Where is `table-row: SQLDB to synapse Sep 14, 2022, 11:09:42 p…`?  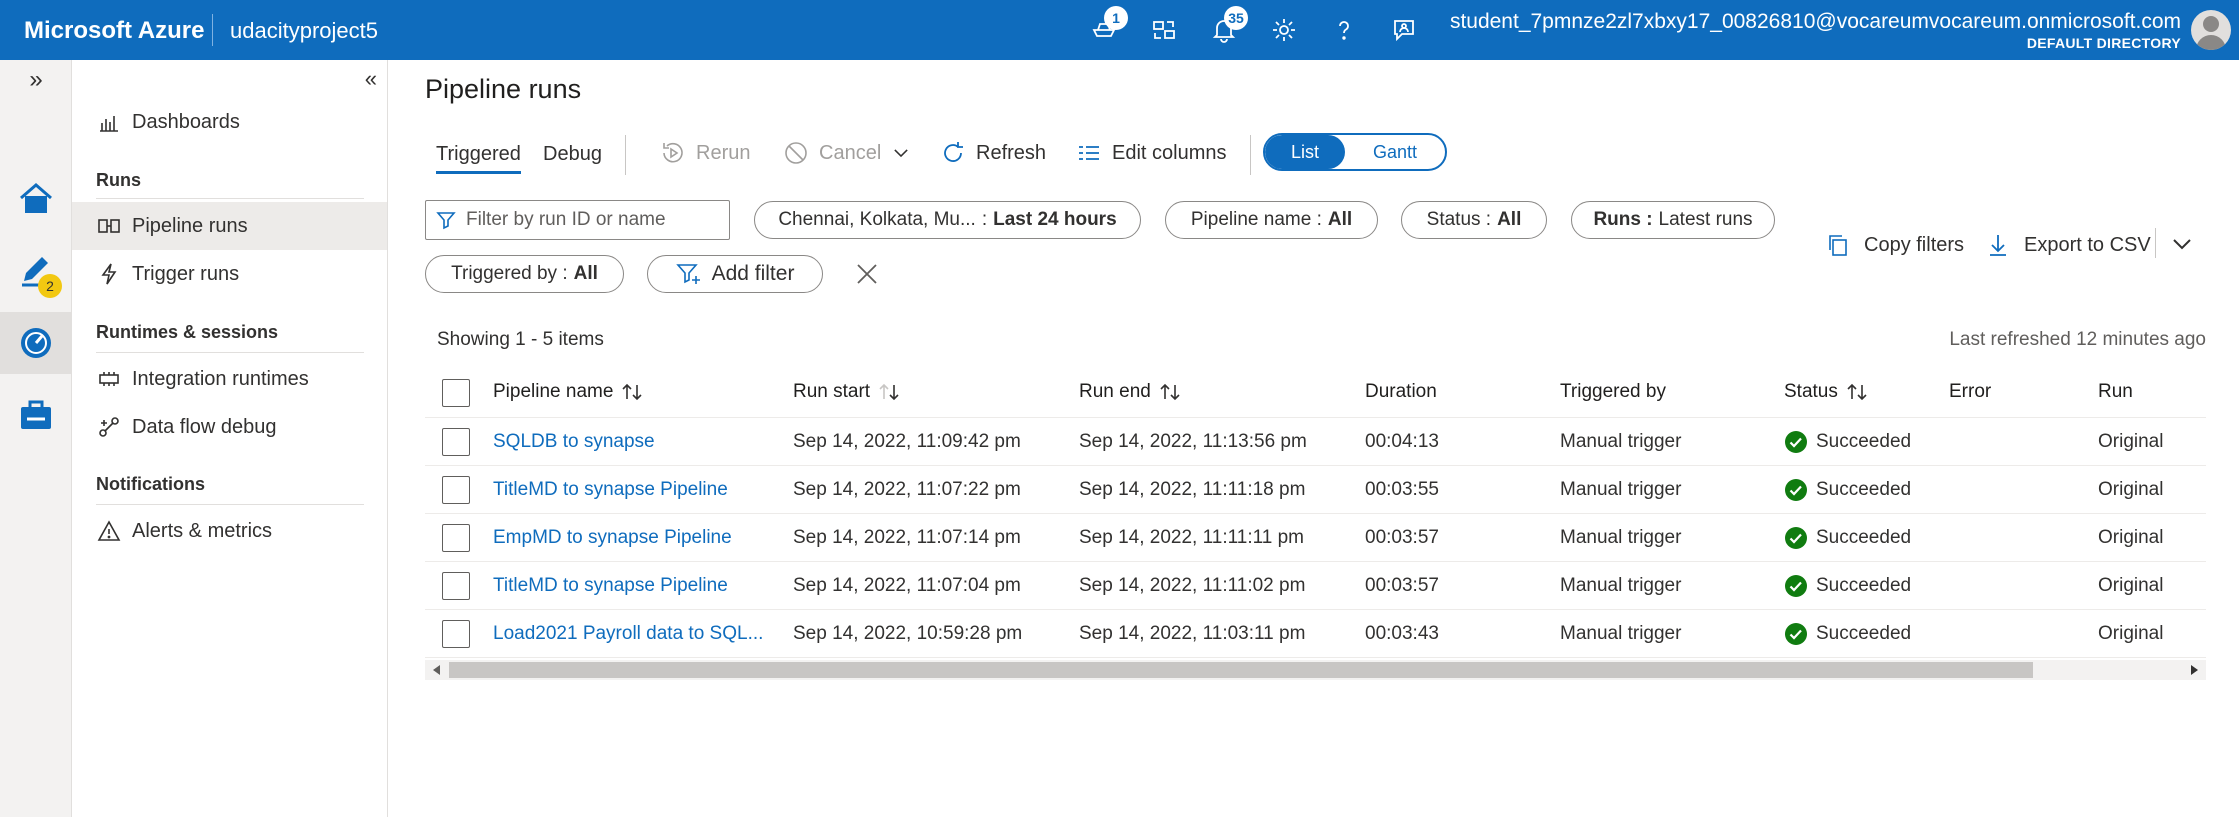
table-row: SQLDB to synapse Sep 14, 2022, 11:09:42 p… is located at coordinates (1315, 442).